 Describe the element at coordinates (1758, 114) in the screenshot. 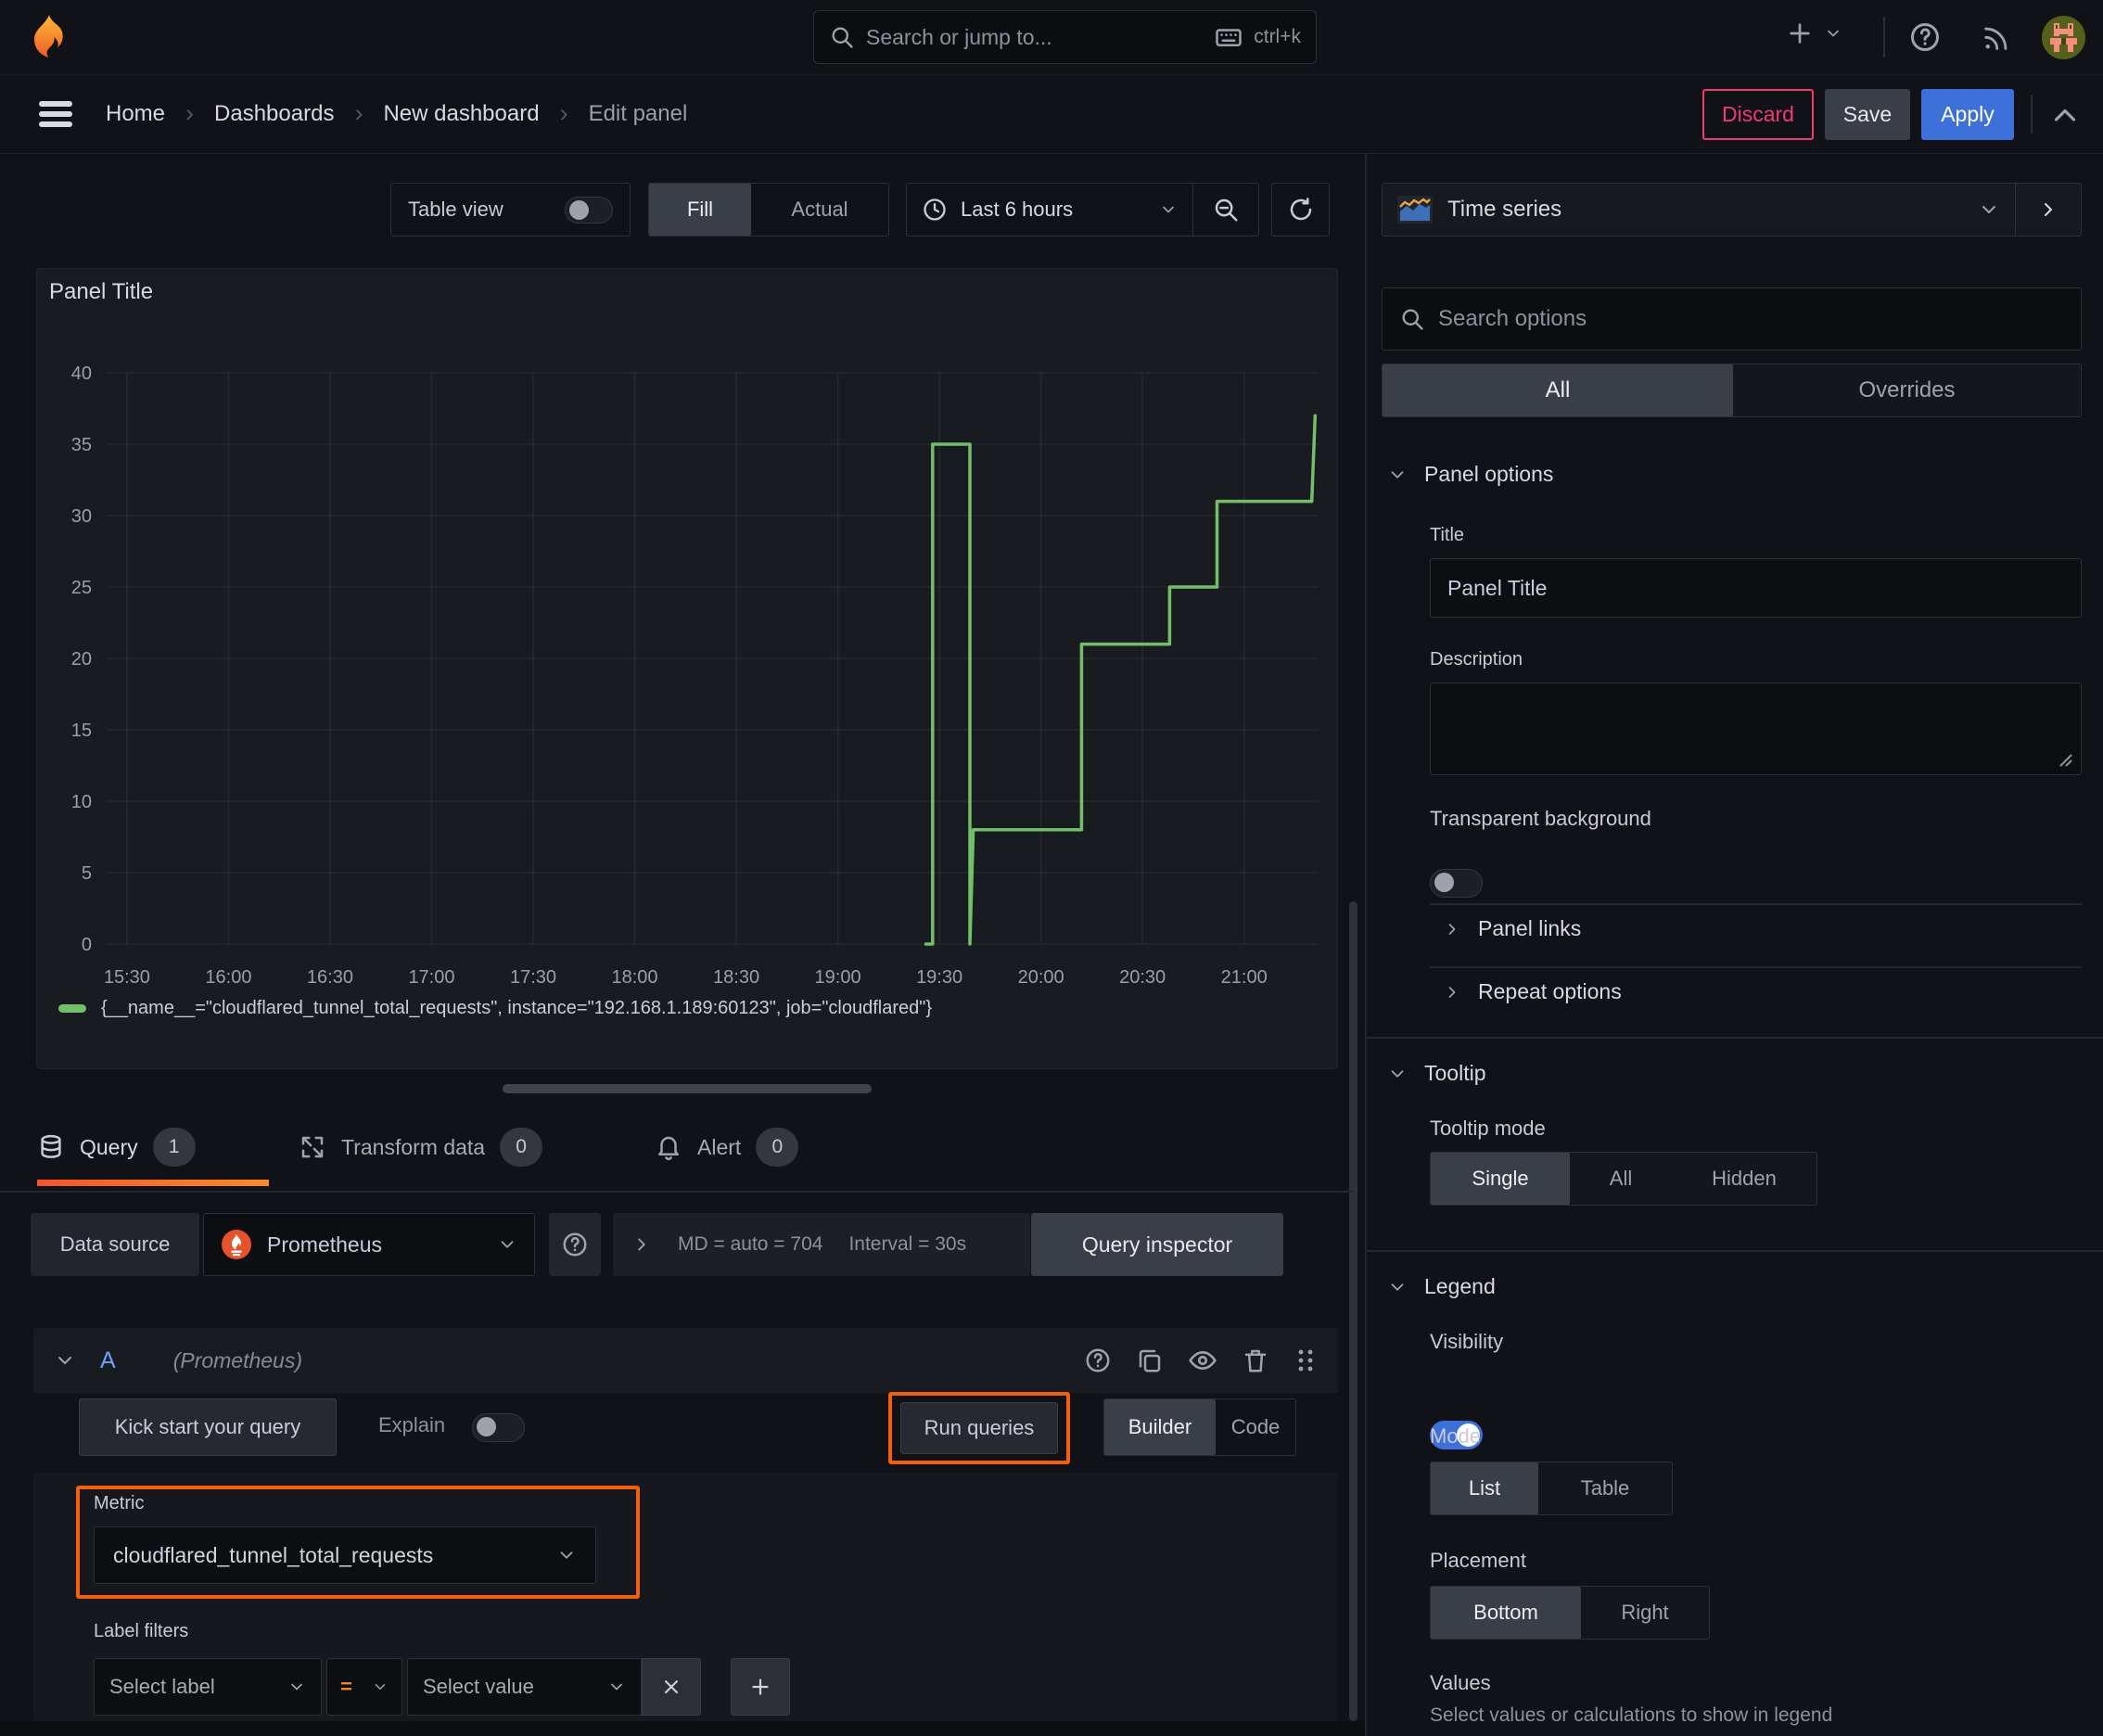

I see `discard-button: Discard` at that location.